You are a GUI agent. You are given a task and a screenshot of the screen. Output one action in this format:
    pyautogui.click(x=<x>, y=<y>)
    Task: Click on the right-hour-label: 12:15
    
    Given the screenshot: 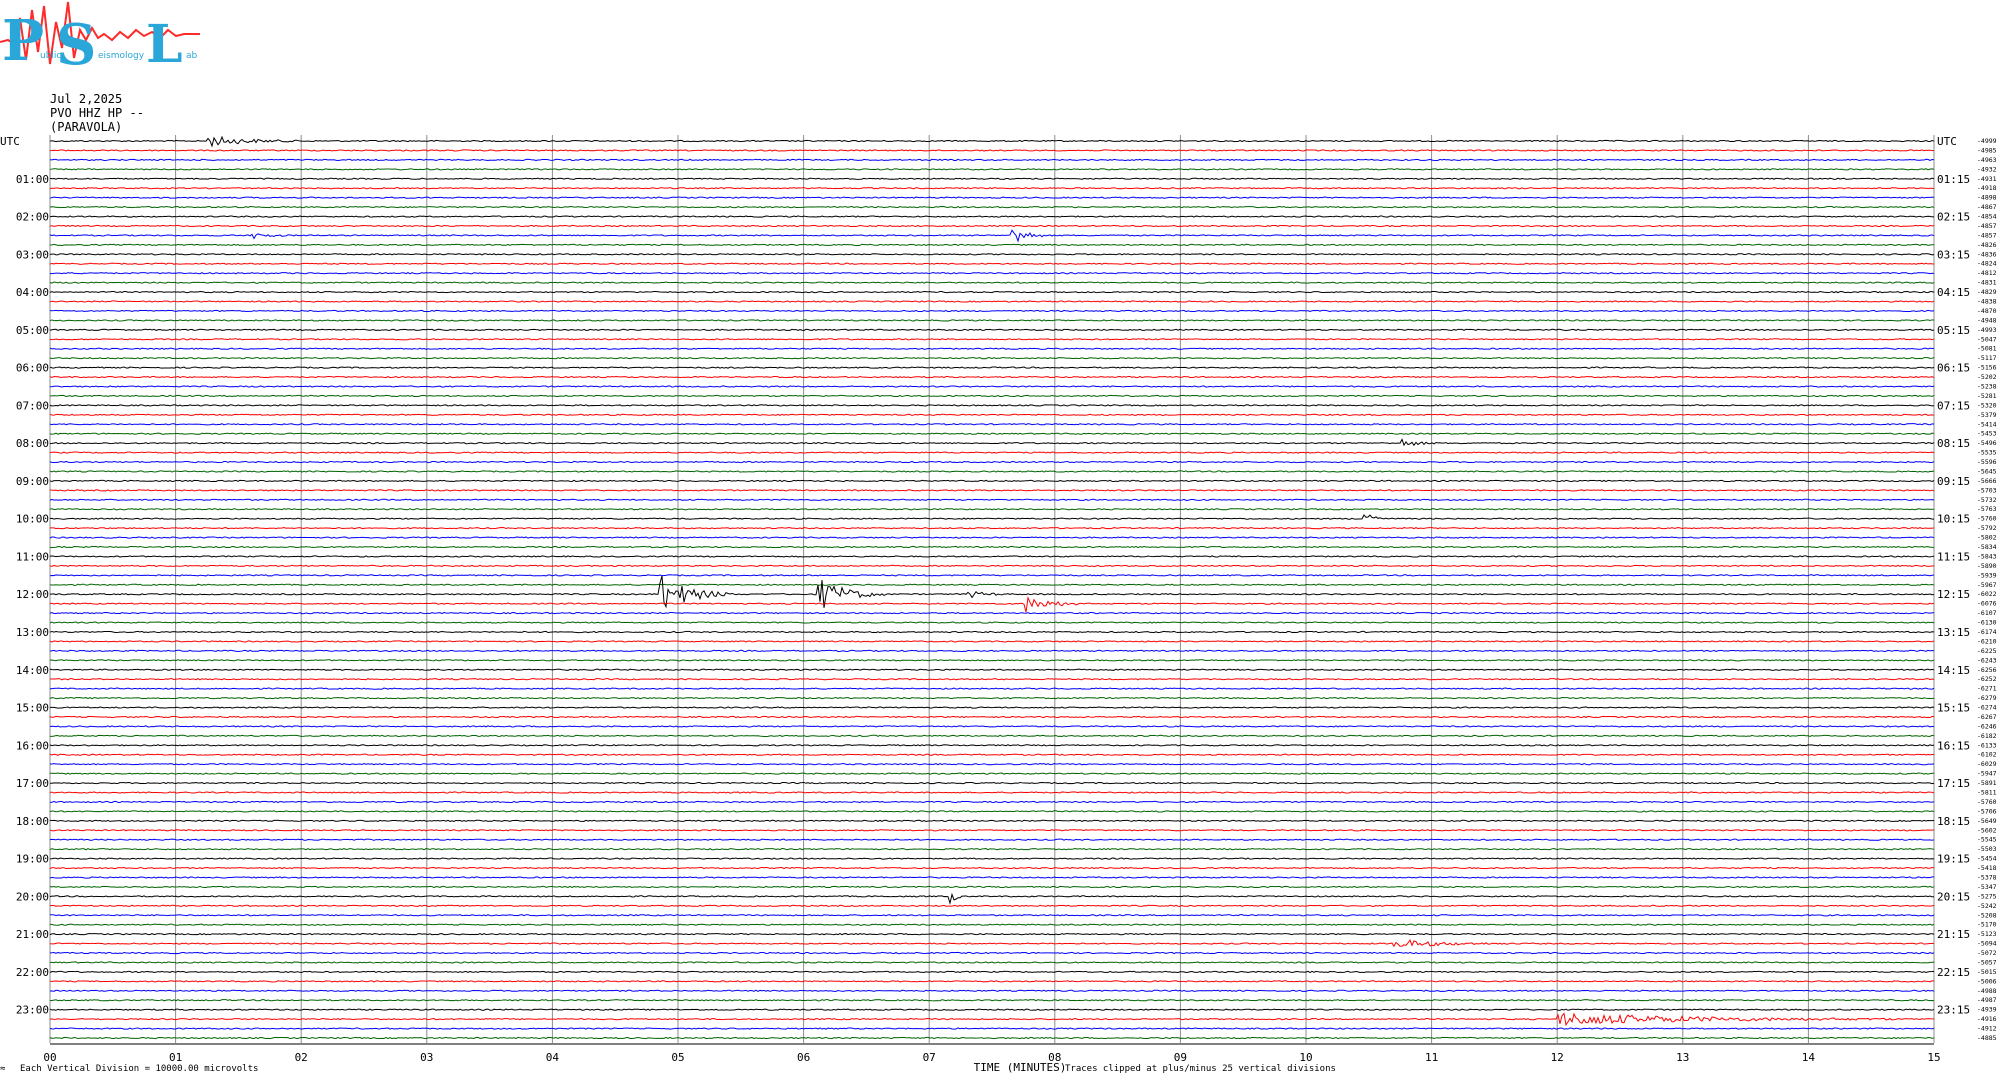 What is the action you would take?
    pyautogui.click(x=1953, y=594)
    